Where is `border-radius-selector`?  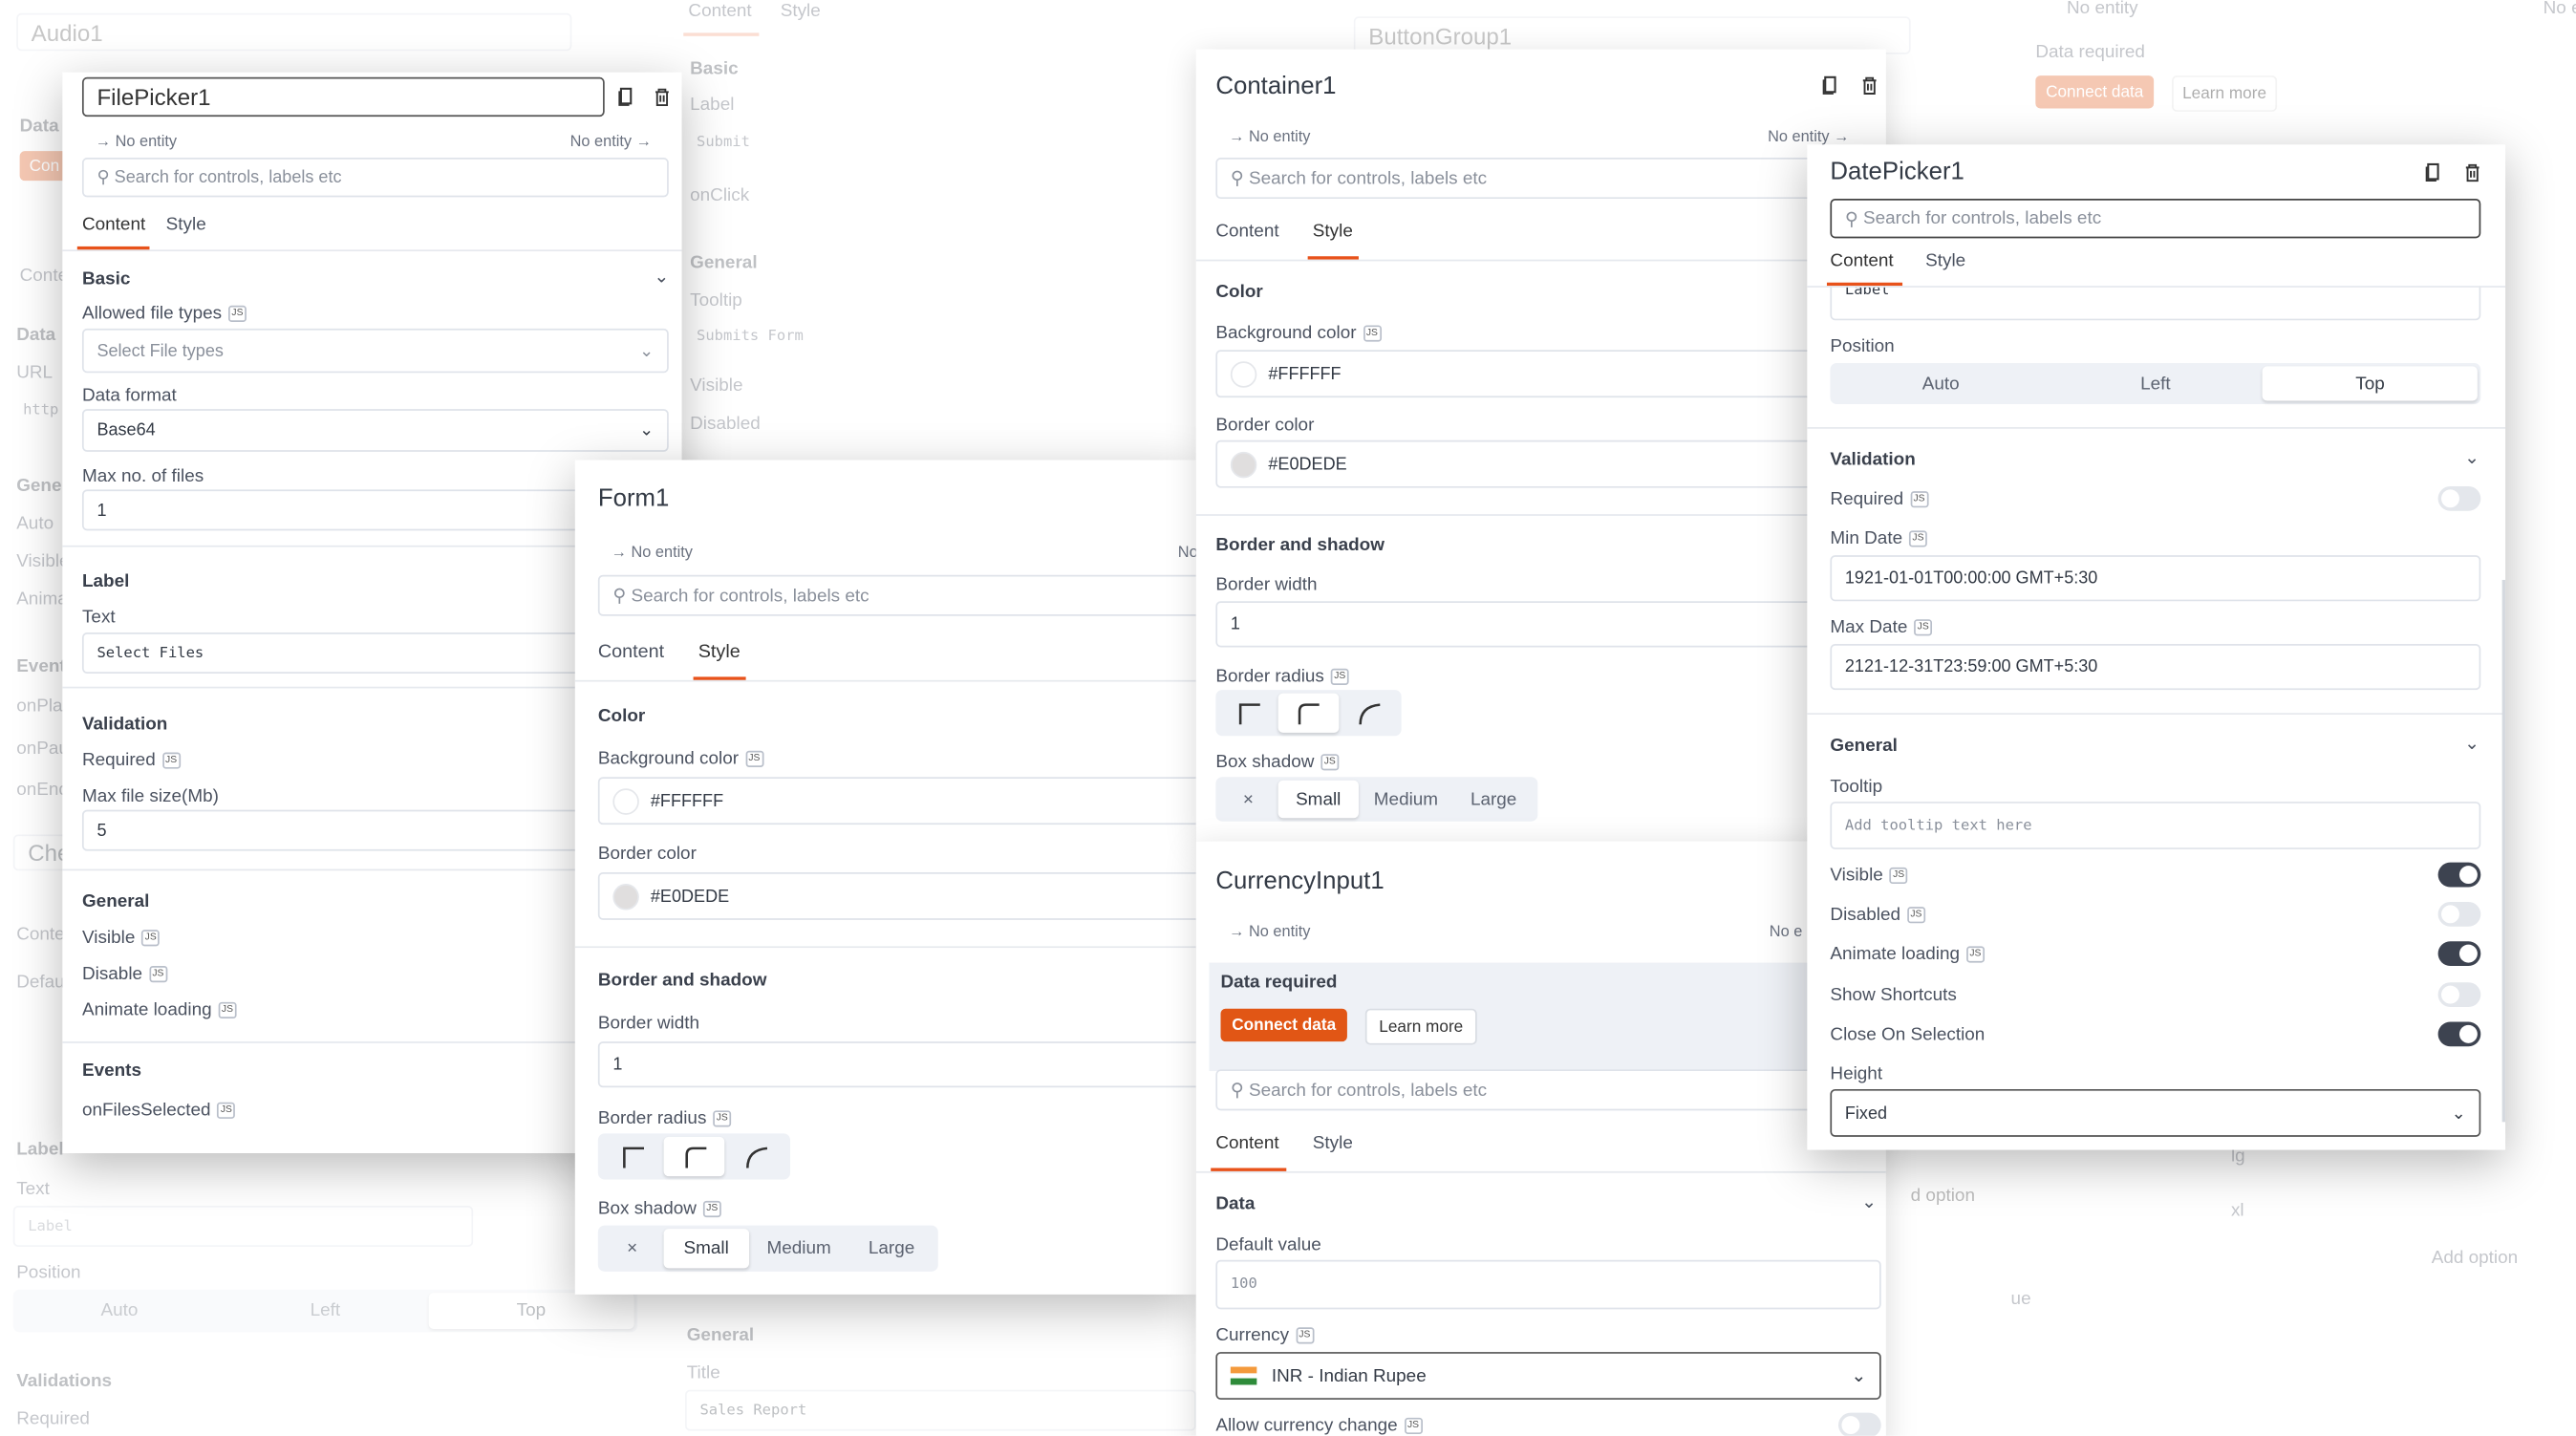 border-radius-selector is located at coordinates (694, 1156).